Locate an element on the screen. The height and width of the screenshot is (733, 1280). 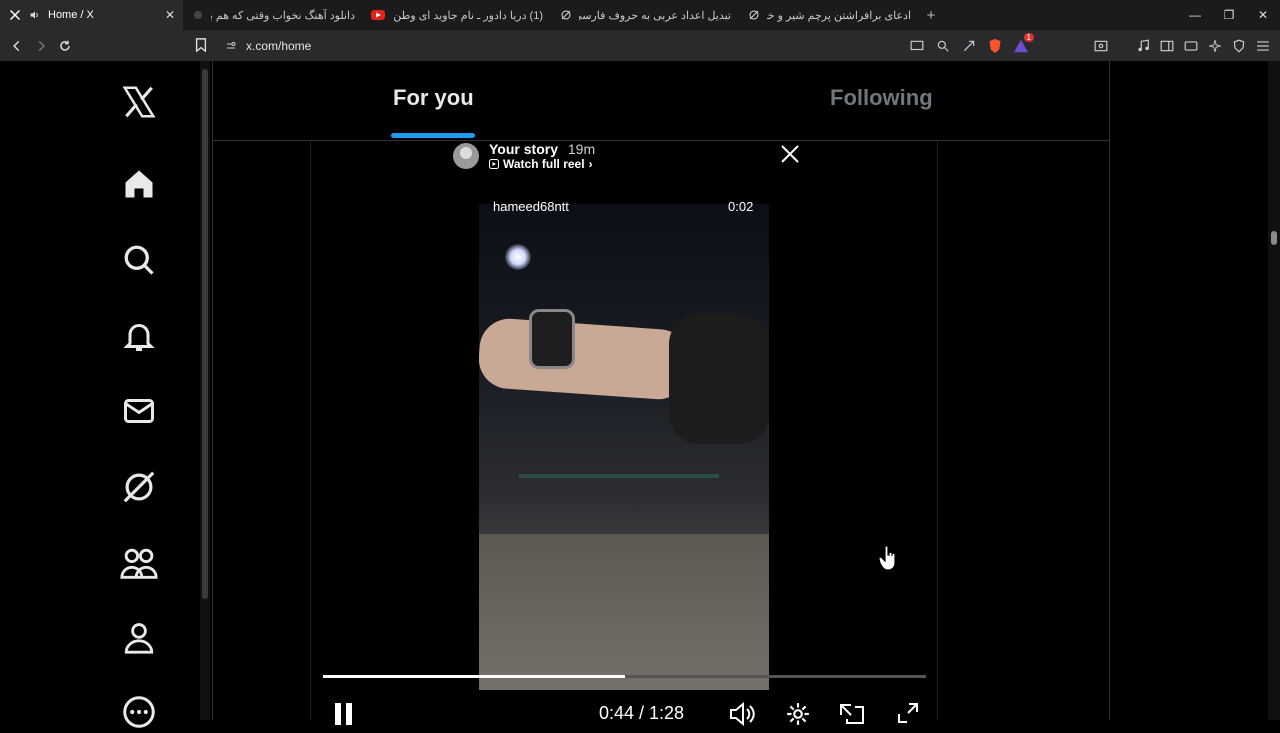
park-bench is located at coordinates (619, 504).